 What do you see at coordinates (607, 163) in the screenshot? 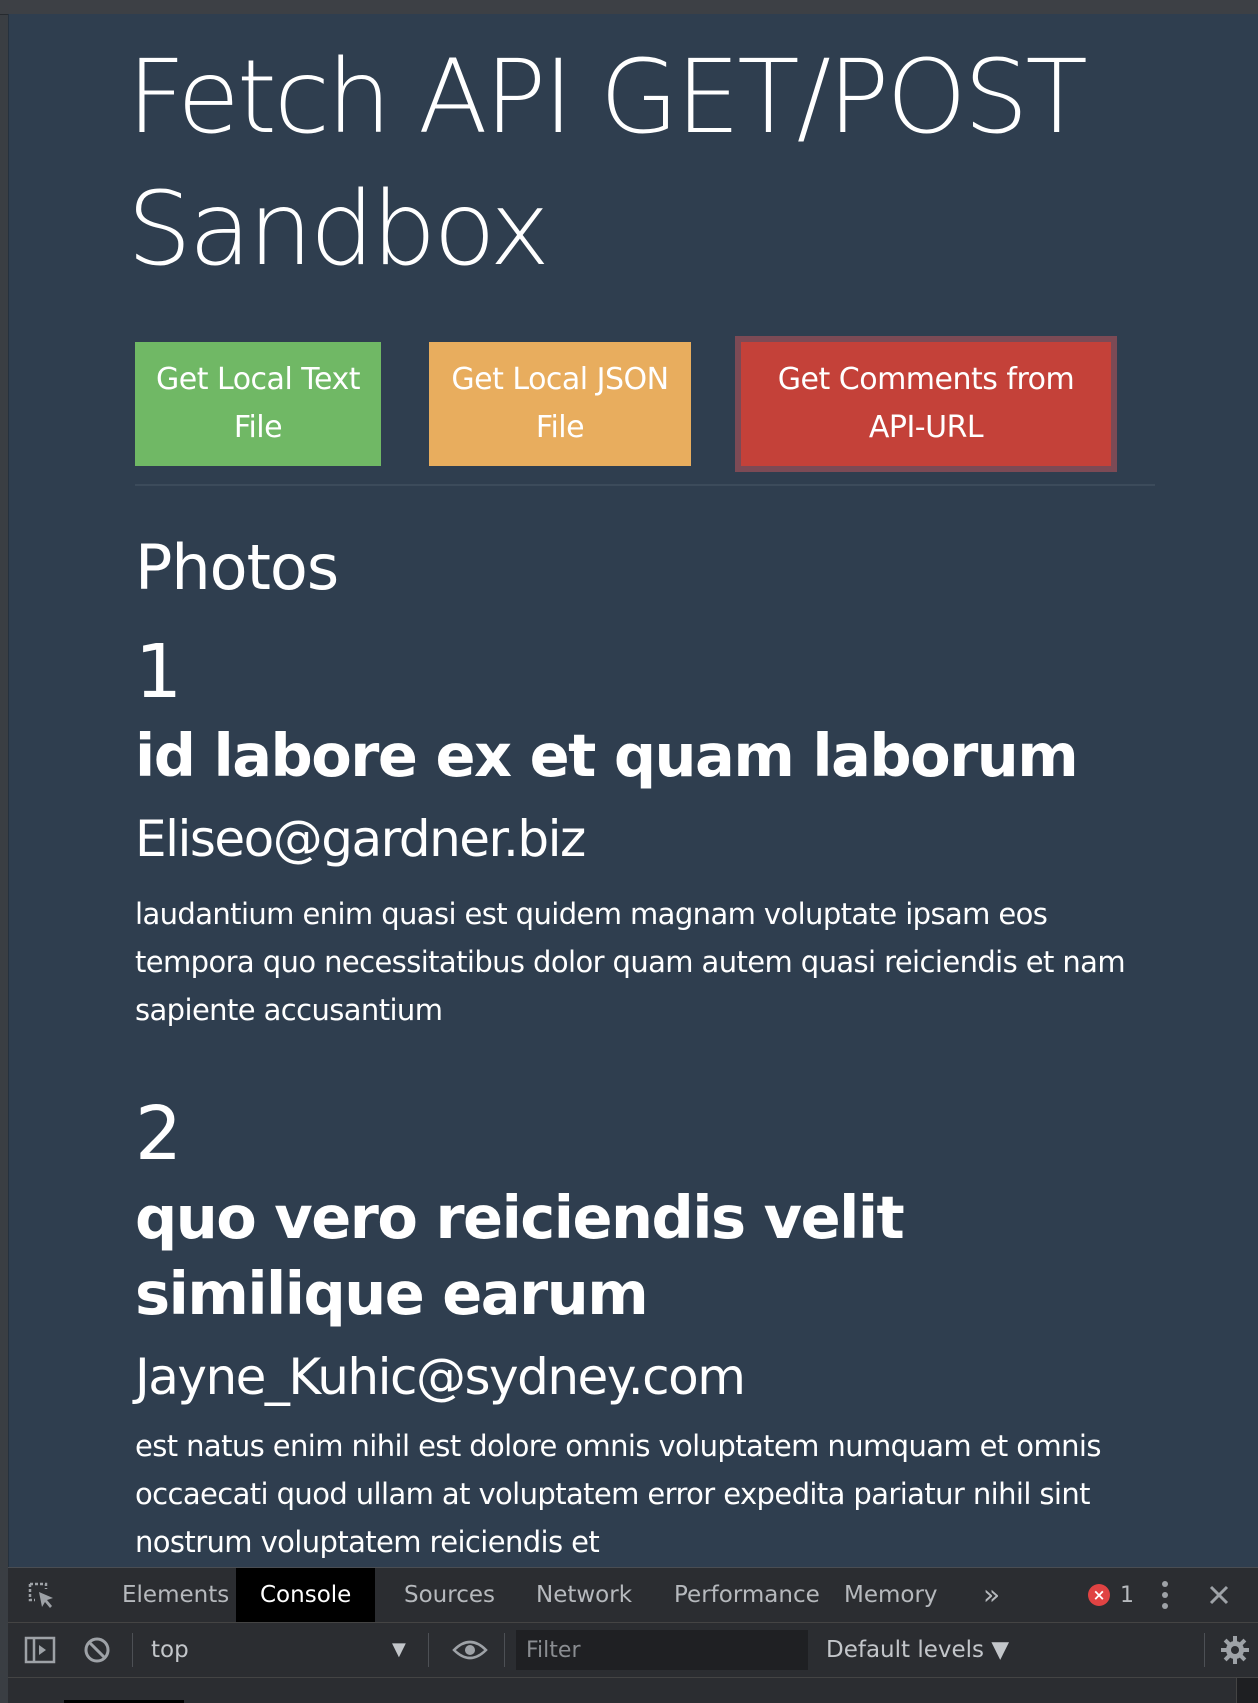
I see `page-title: Fetch API GET/POST Sandbox` at bounding box center [607, 163].